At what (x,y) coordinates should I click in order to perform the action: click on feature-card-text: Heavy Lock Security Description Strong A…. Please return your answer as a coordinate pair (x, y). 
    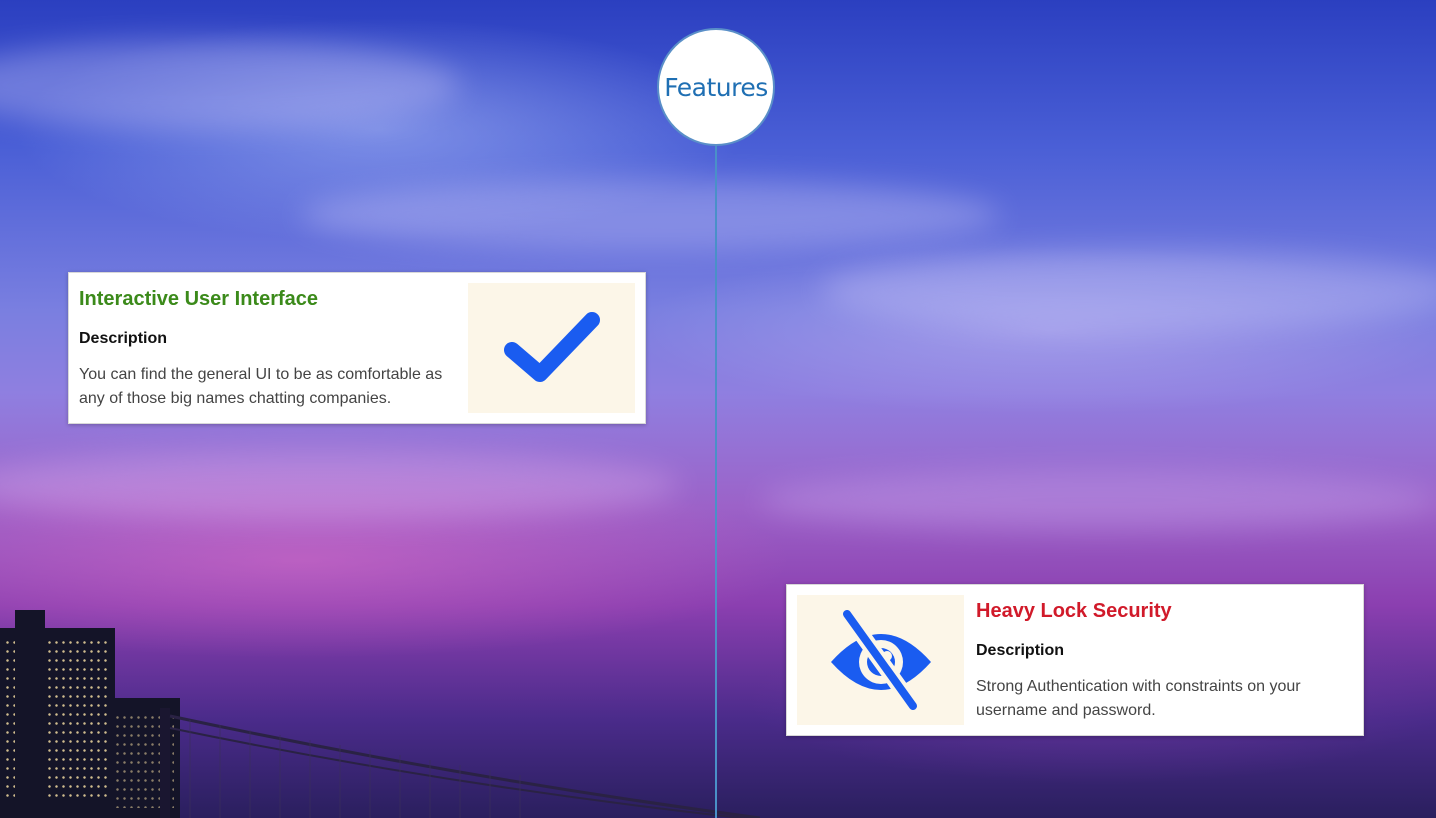
    Looking at the image, I should click on (1166, 660).